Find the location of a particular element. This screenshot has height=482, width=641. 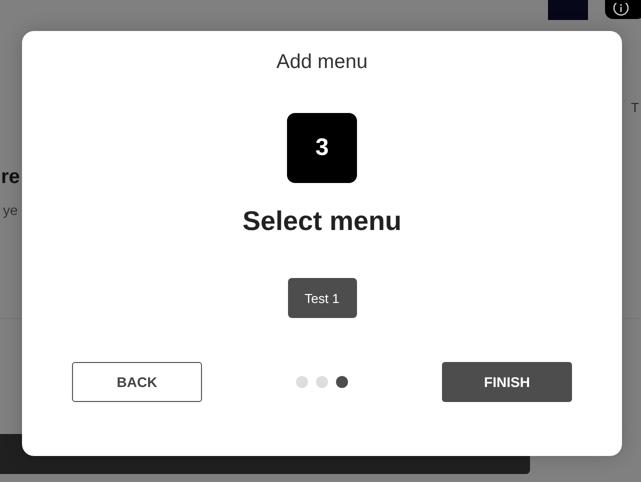

side-text: T is located at coordinates (635, 107).